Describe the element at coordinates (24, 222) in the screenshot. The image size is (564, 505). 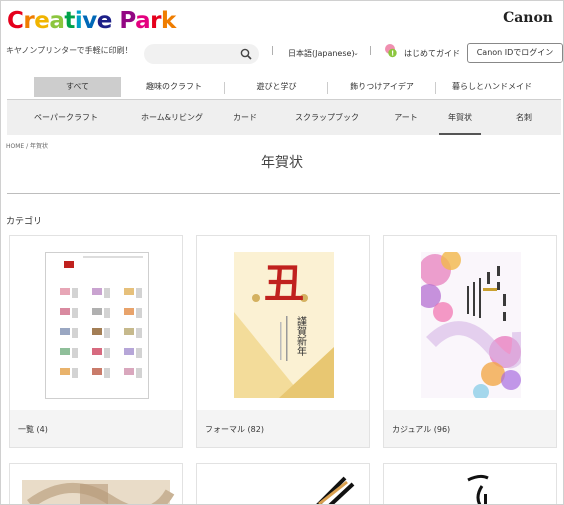
I see `category-heading: カテゴリ` at that location.